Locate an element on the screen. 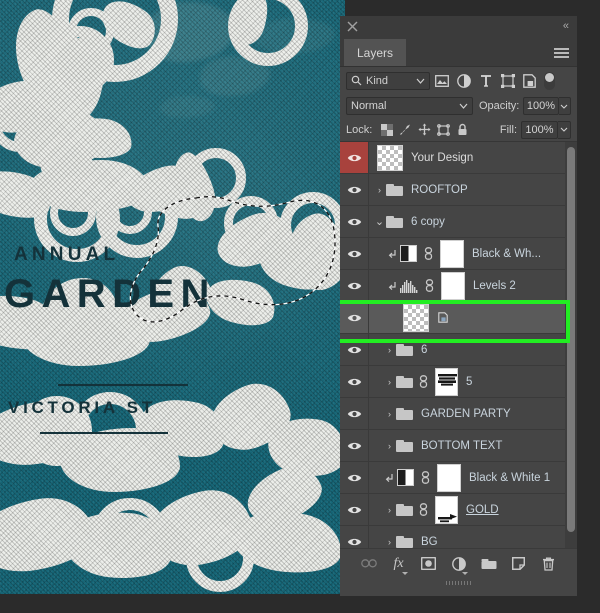 This screenshot has width=600, height=613. table-row: Levels 2 is located at coordinates (458, 286).